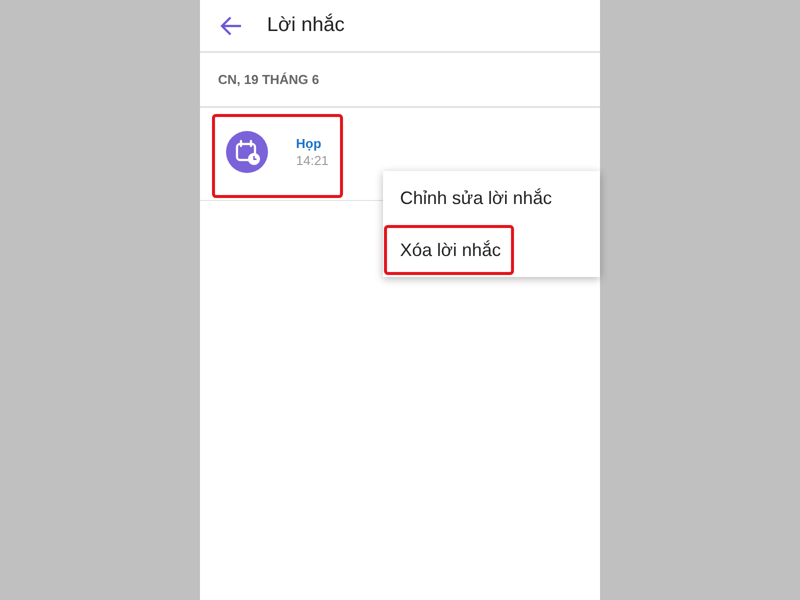 Image resolution: width=800 pixels, height=600 pixels. What do you see at coordinates (474, 198) in the screenshot?
I see `menu-item: Chỉnh sửa lời nhắc` at bounding box center [474, 198].